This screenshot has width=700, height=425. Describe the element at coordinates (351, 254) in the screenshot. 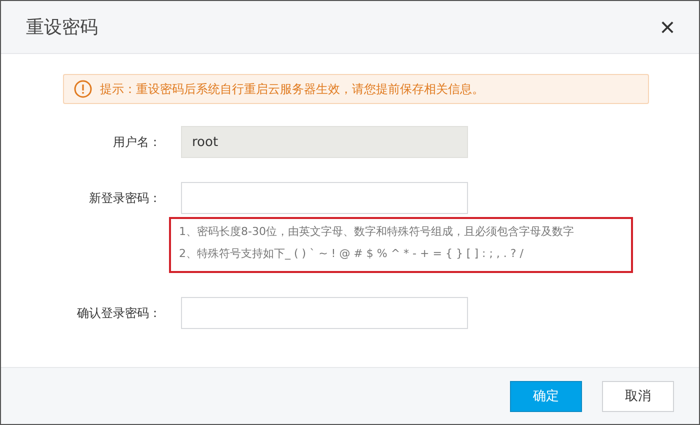

I see `hint-text: 2、特殊符号支持如下_ ( ) ` ~ ! @ # $ % ^ * - + = { } [ ] : ; , . ? /` at that location.